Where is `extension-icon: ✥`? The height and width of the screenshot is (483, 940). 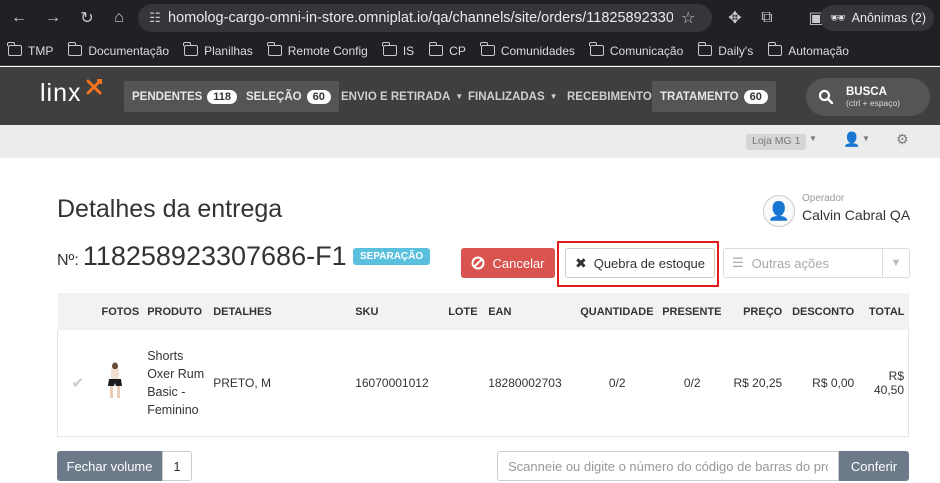
extension-icon: ✥ is located at coordinates (735, 18).